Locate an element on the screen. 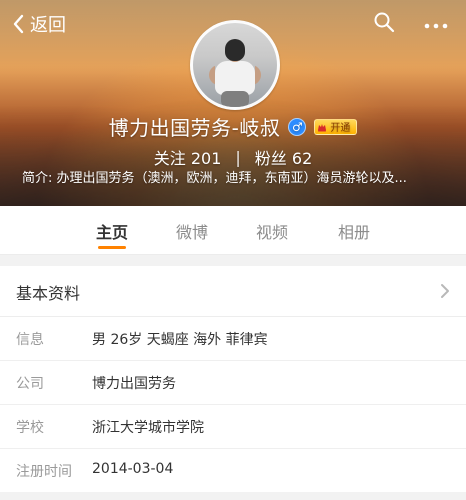  company-row: 公司 博力出国劳务 is located at coordinates (233, 383).